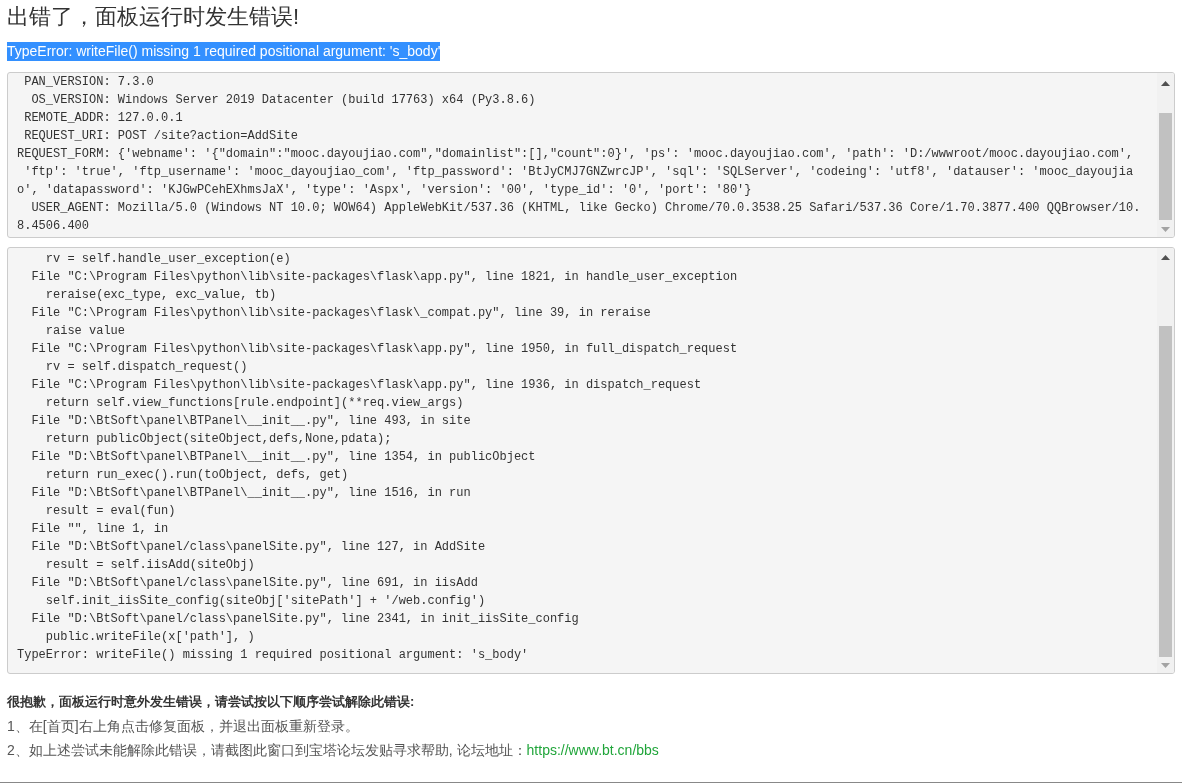 The width and height of the screenshot is (1182, 783). I want to click on code-line: public.writeFile(x['path'], ), so click(149, 637).